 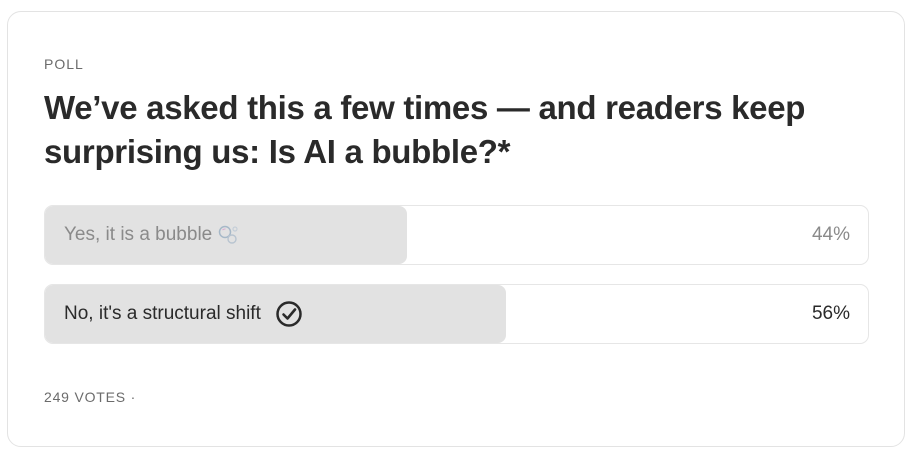 I want to click on option-label-wrap: No, it's a structural shift, so click(x=183, y=314).